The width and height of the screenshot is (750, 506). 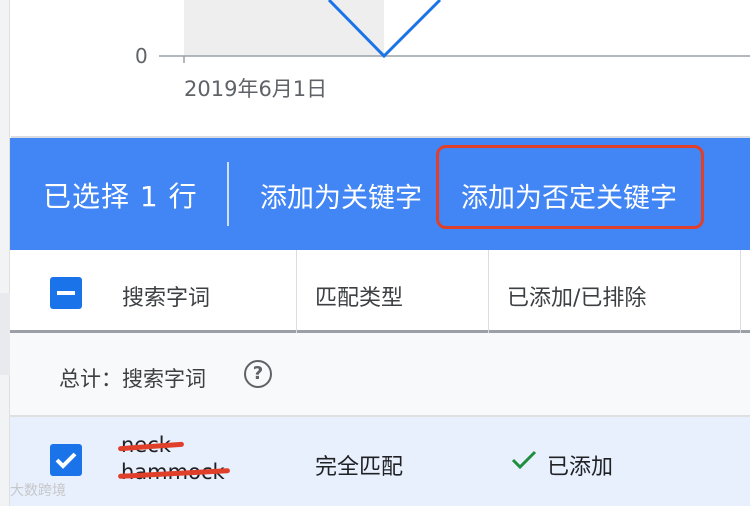 What do you see at coordinates (524, 460) in the screenshot?
I see `added-check-icon` at bounding box center [524, 460].